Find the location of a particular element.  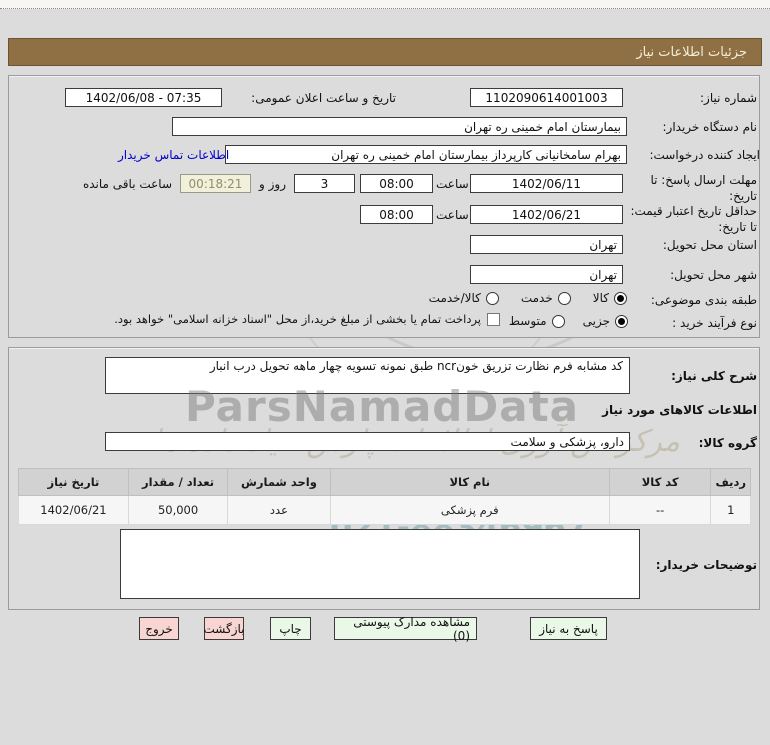

radio-service: خدمت is located at coordinates (546, 298).